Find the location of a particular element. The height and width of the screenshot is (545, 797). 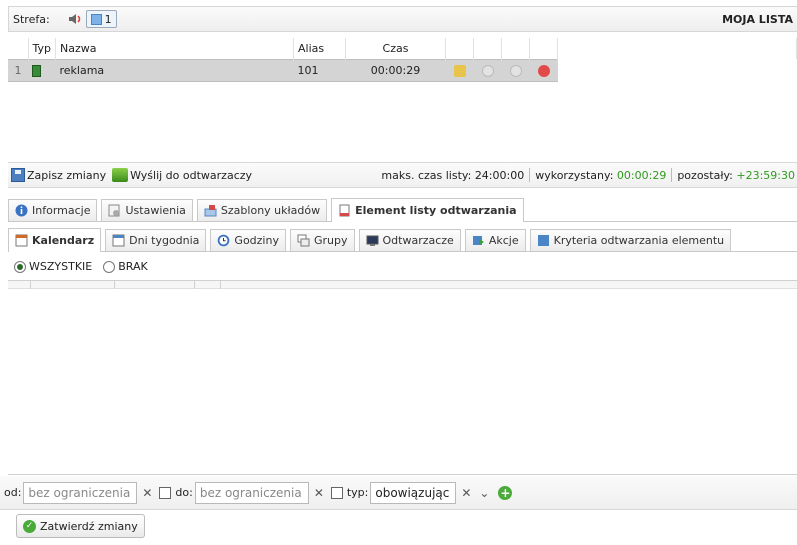

speaker-icon is located at coordinates (76, 19).